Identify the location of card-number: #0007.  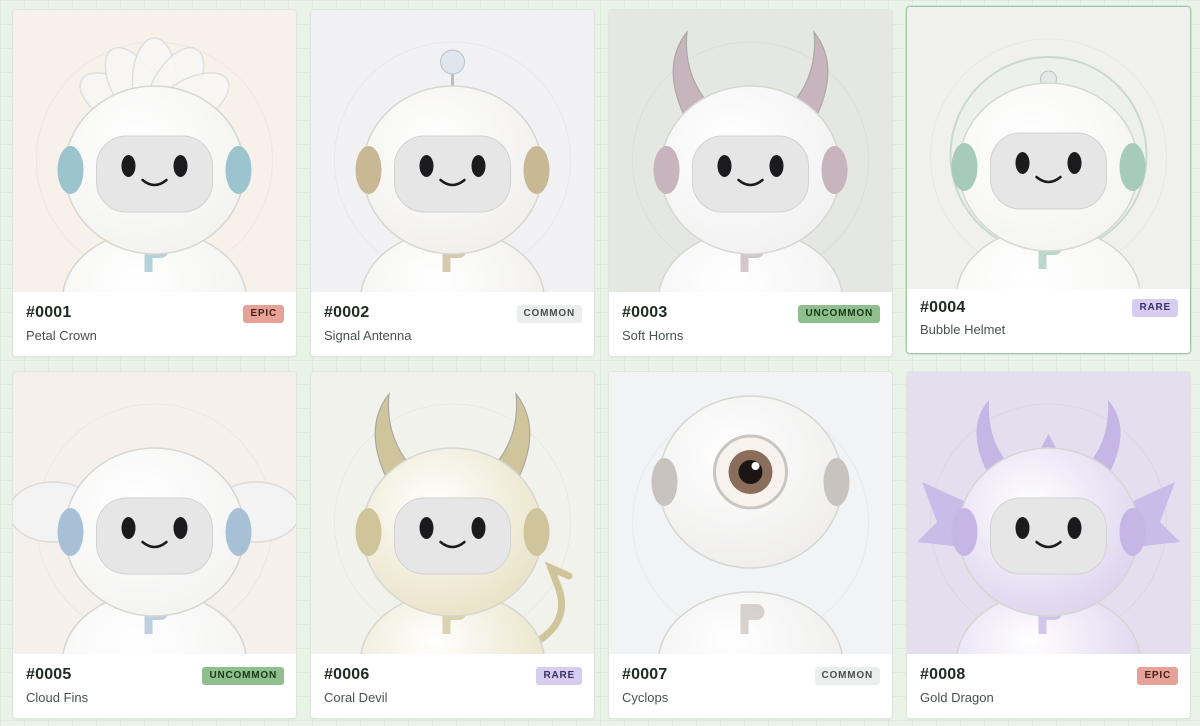
(645, 674).